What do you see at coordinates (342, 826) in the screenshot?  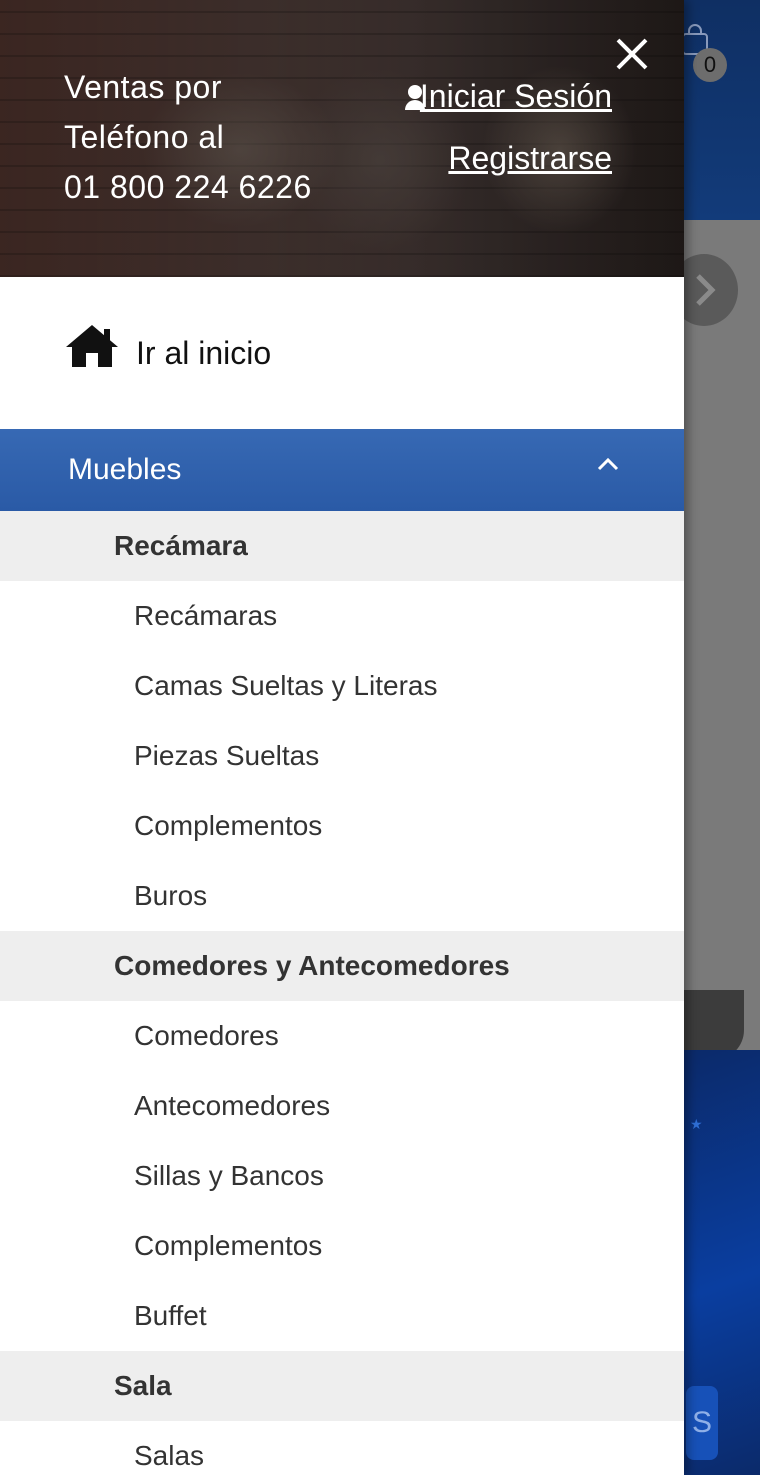 I see `menu-item-complementos: Complementos` at bounding box center [342, 826].